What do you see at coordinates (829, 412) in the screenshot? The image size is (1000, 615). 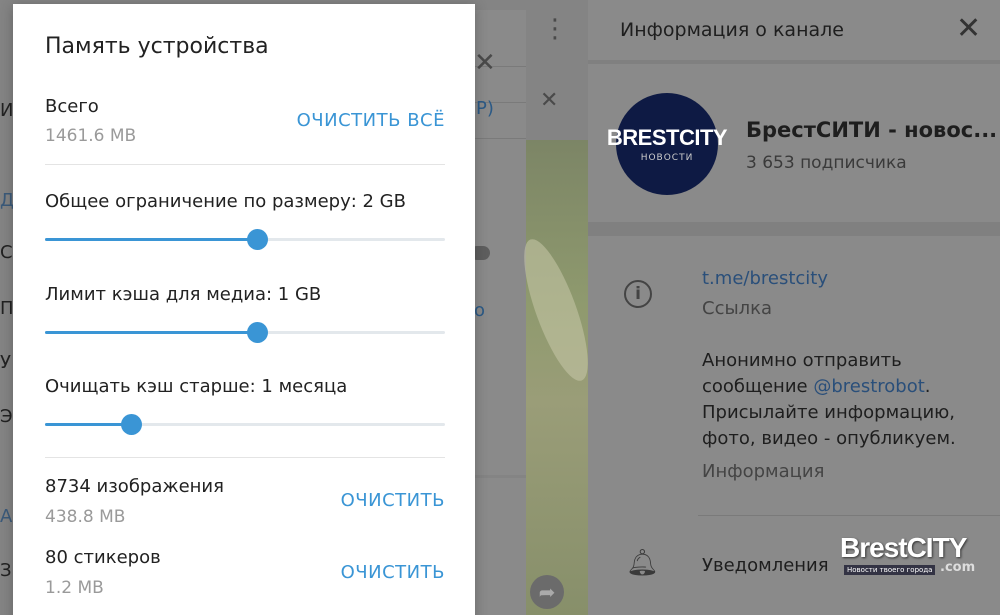 I see `description-line: Присылайте информацию,` at bounding box center [829, 412].